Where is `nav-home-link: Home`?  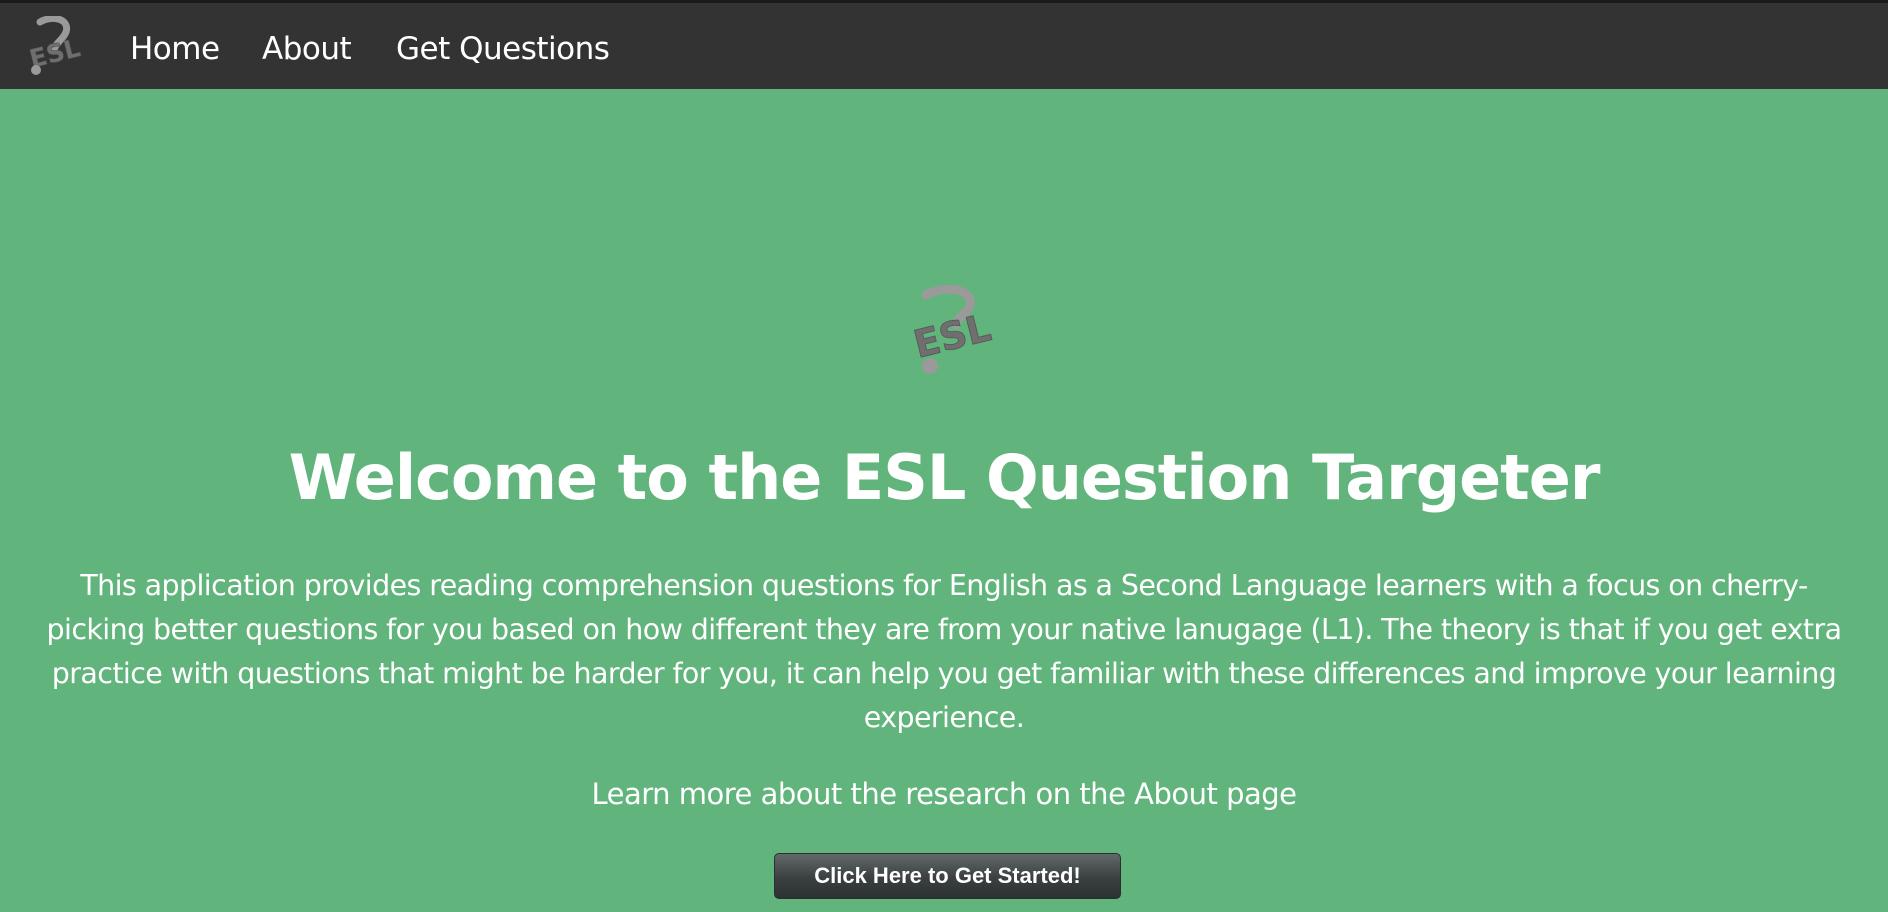
nav-home-link: Home is located at coordinates (175, 49).